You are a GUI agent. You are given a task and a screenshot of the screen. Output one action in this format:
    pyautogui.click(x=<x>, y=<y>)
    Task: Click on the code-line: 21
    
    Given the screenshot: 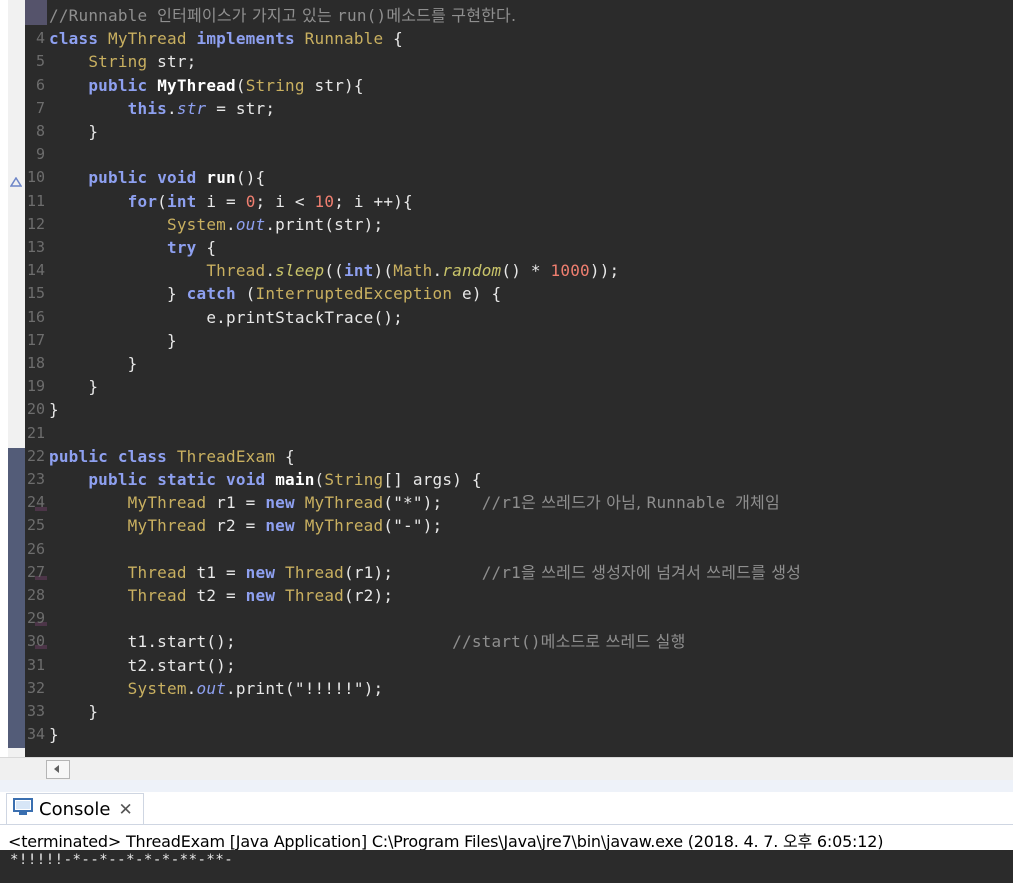 What is the action you would take?
    pyautogui.click(x=506, y=433)
    